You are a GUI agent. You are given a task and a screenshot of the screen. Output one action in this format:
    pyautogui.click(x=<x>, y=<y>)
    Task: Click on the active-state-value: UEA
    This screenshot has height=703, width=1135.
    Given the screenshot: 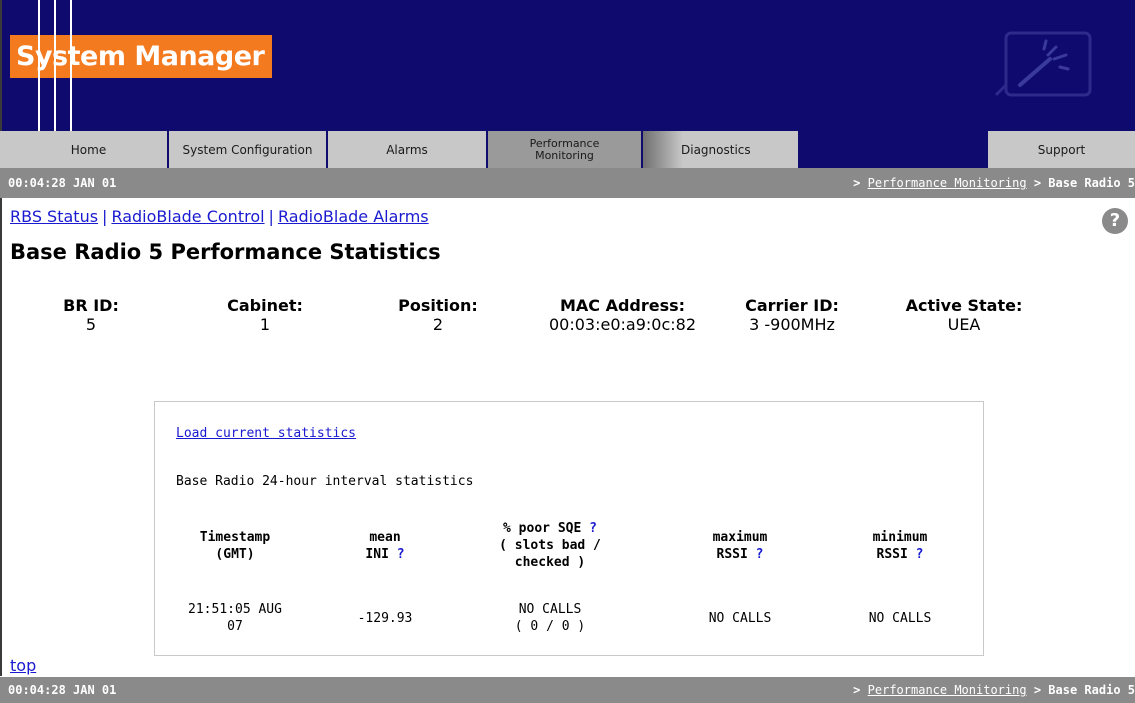 What is the action you would take?
    pyautogui.click(x=964, y=324)
    